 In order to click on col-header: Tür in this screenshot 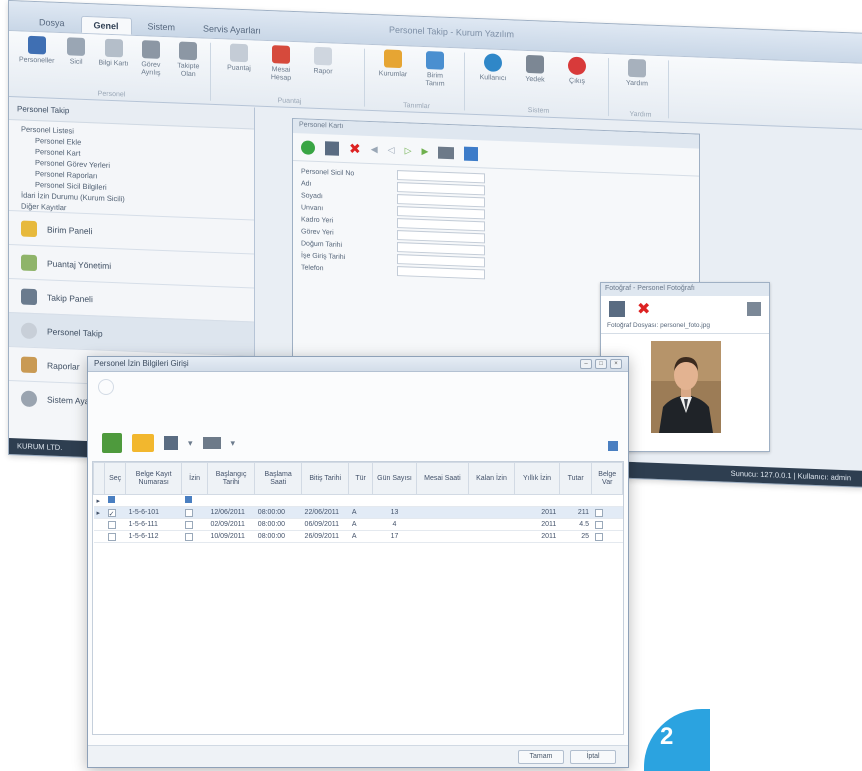, I will do `click(360, 478)`.